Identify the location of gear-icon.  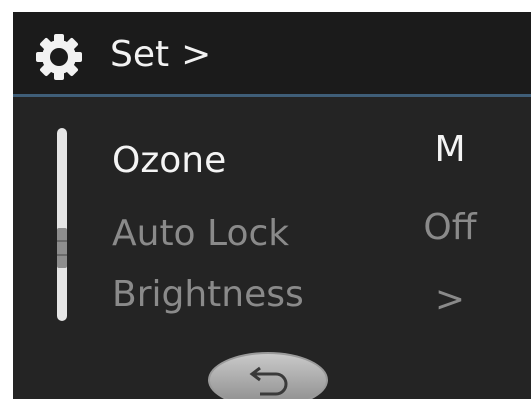
(59, 57).